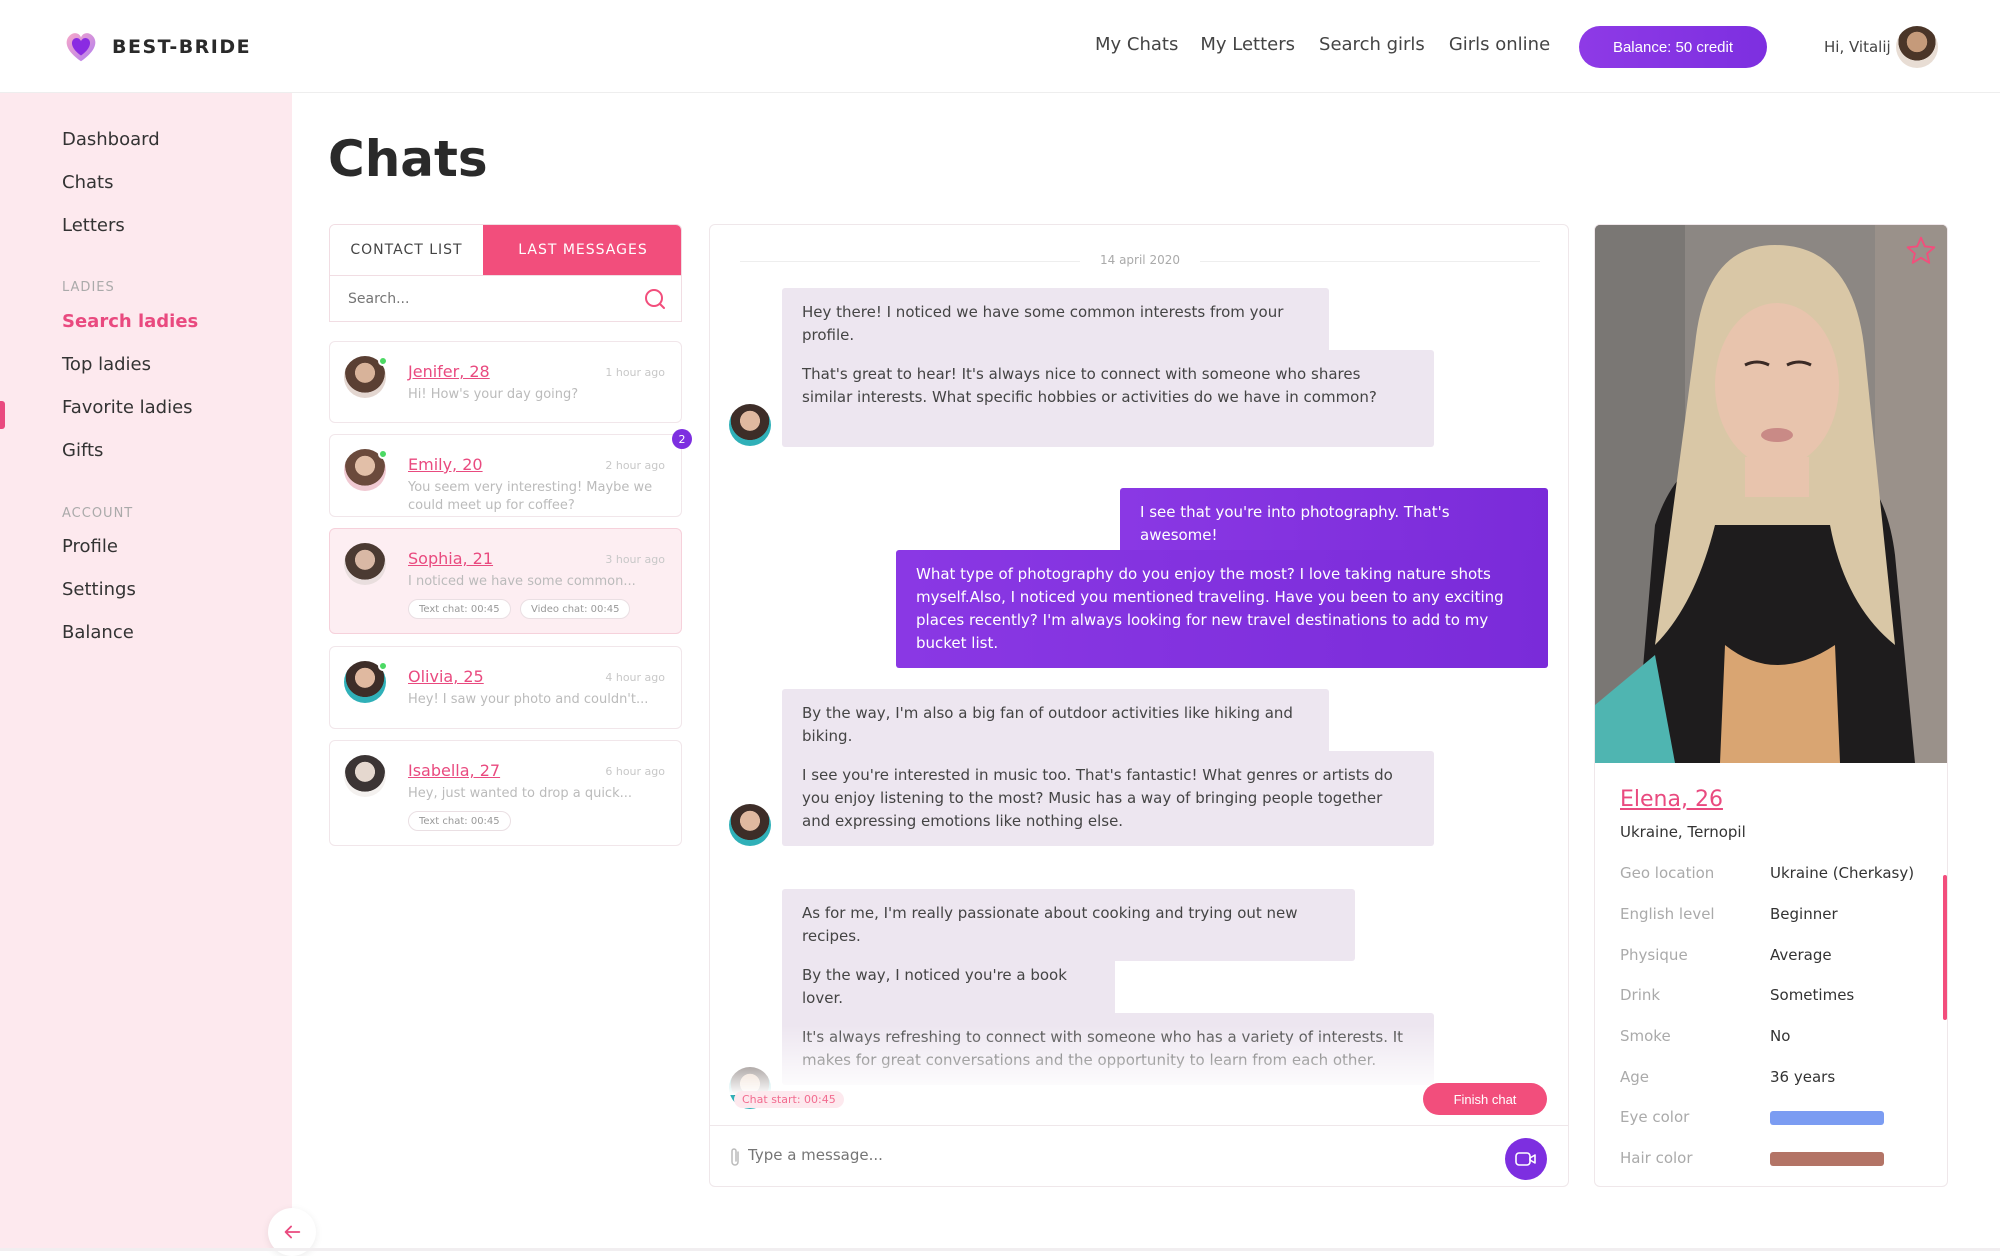 This screenshot has width=2000, height=1256. What do you see at coordinates (1921, 251) in the screenshot?
I see `favorite-star-icon` at bounding box center [1921, 251].